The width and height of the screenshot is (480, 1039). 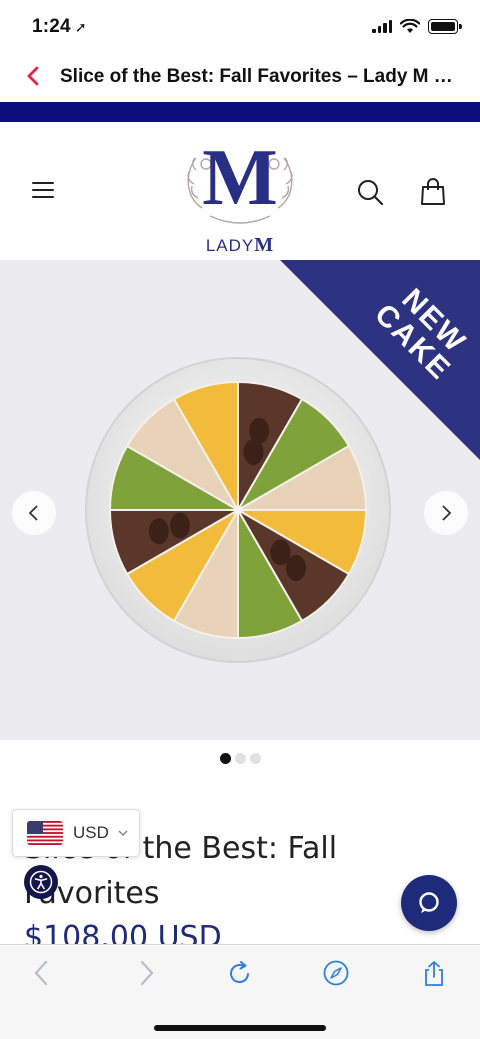 I want to click on clock: 1:24, so click(x=51, y=26).